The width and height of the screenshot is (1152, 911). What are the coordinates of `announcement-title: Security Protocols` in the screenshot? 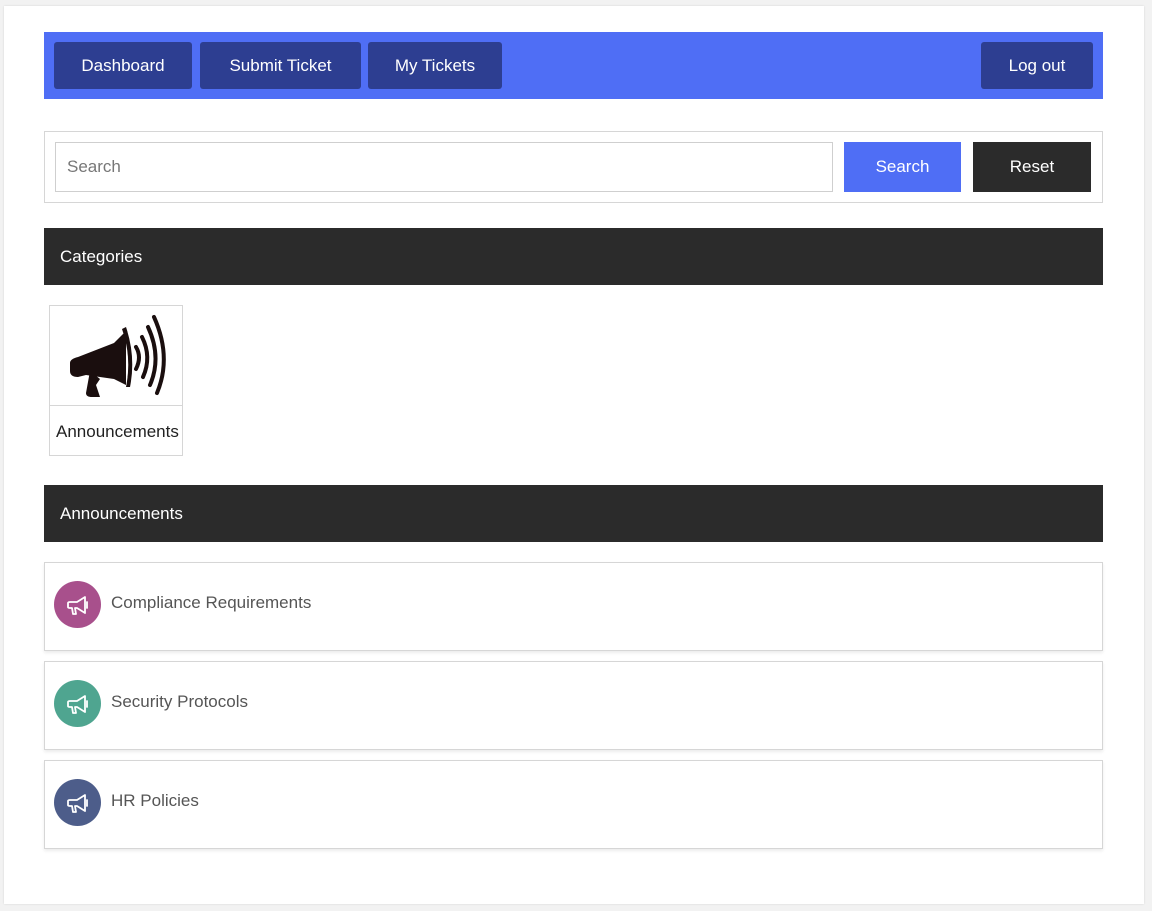 It's located at (179, 701).